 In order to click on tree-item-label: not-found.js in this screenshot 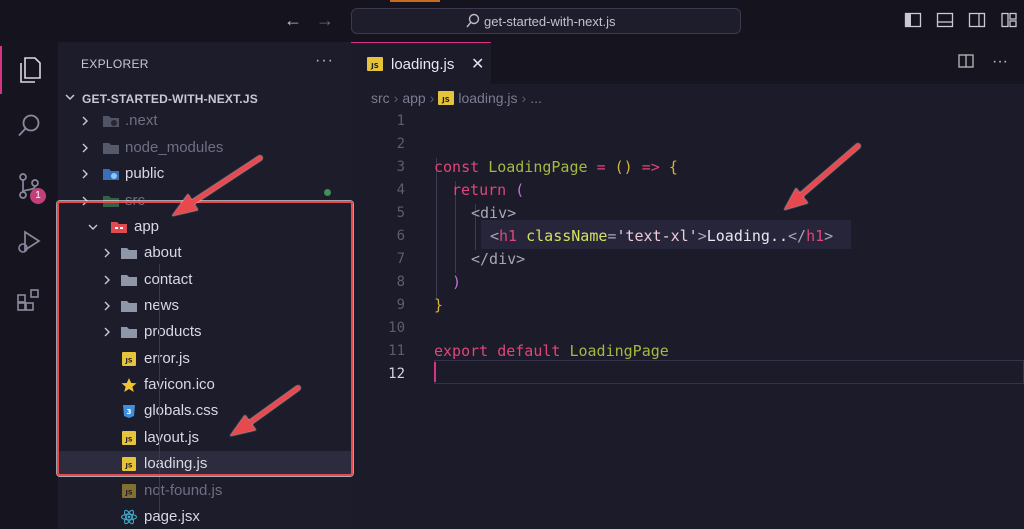, I will do `click(183, 490)`.